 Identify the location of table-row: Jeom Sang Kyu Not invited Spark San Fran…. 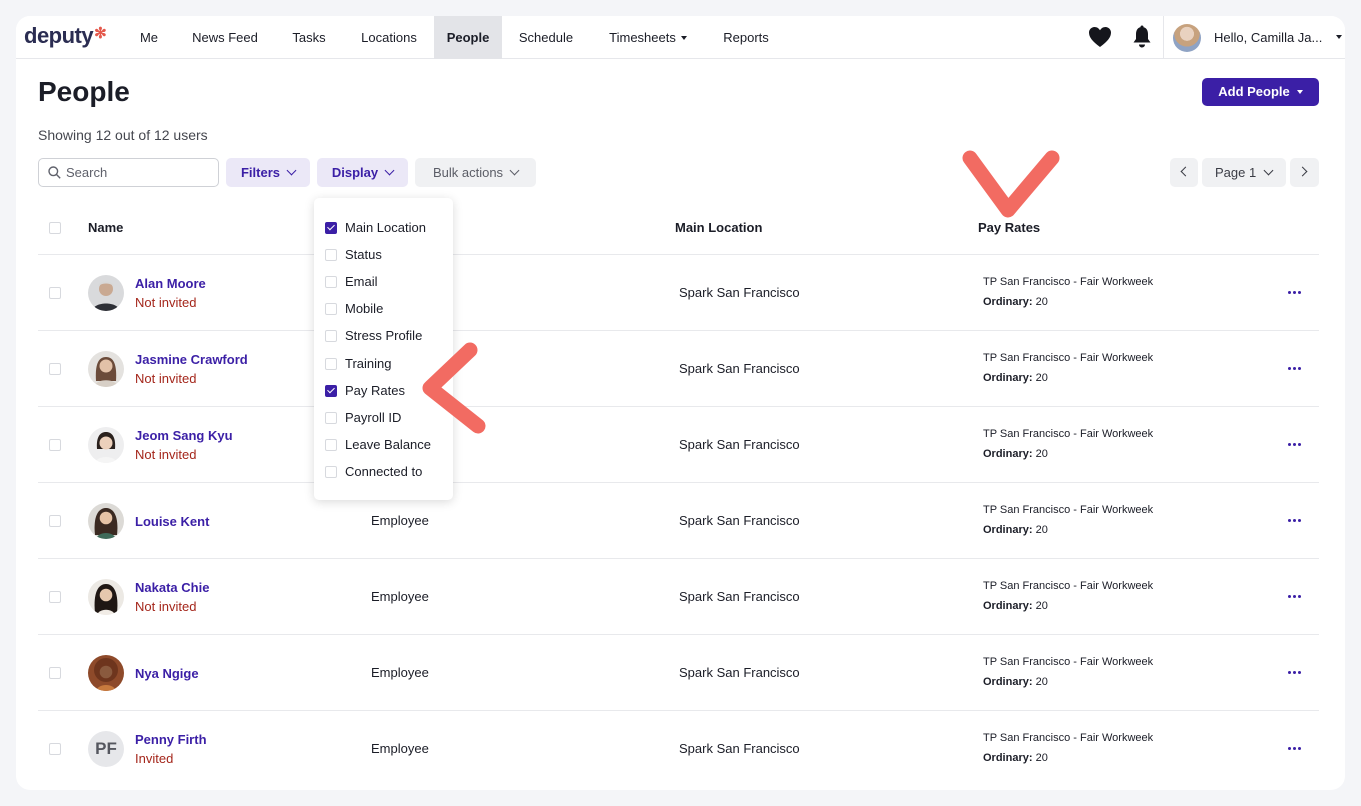
(678, 444).